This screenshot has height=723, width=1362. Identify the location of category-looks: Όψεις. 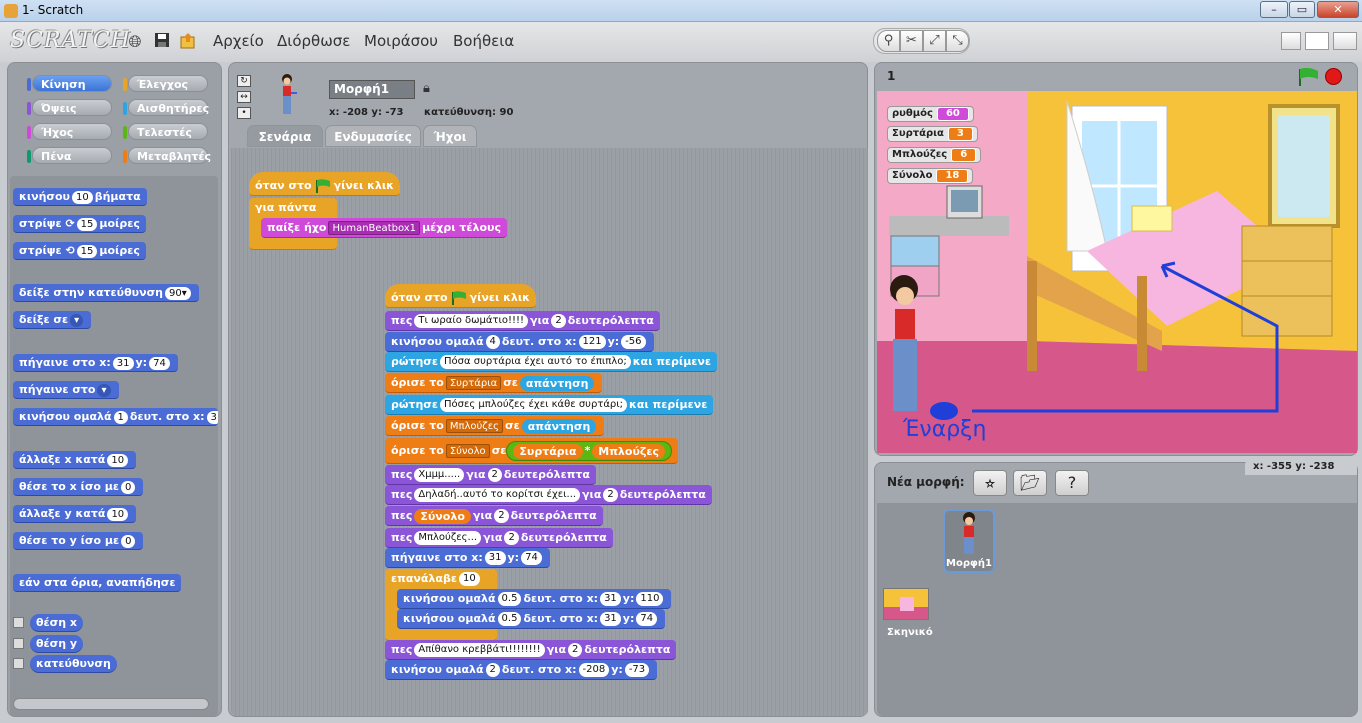
(69, 107).